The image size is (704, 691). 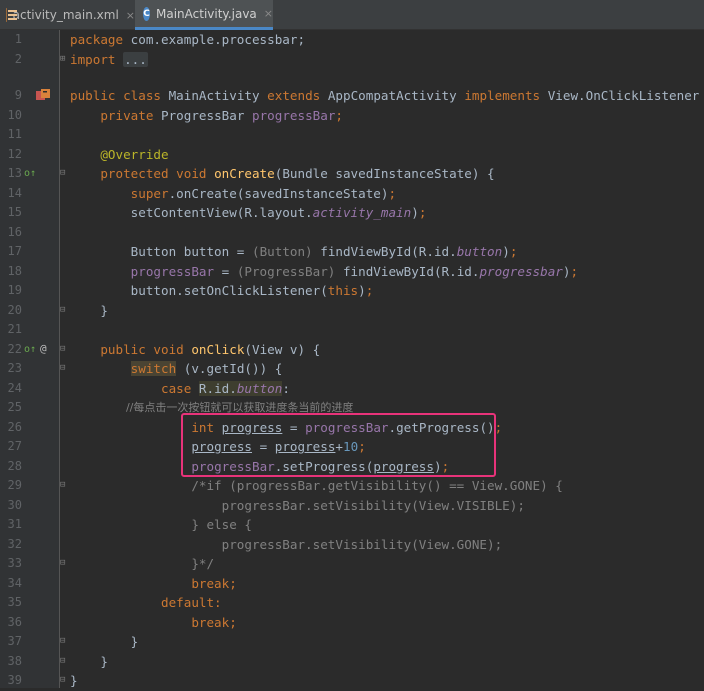 What do you see at coordinates (14, 212) in the screenshot?
I see `line-number: 15` at bounding box center [14, 212].